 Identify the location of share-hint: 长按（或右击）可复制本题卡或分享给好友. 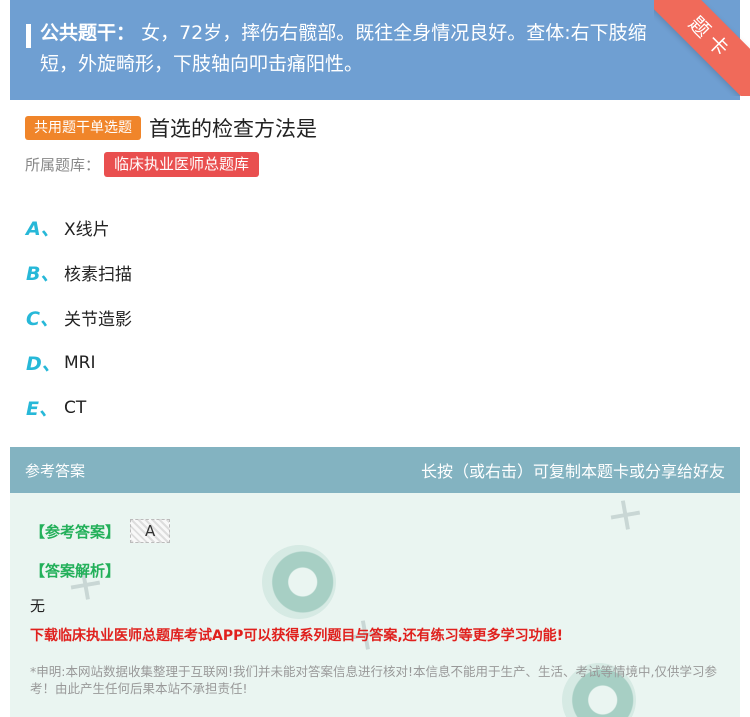
(572, 471).